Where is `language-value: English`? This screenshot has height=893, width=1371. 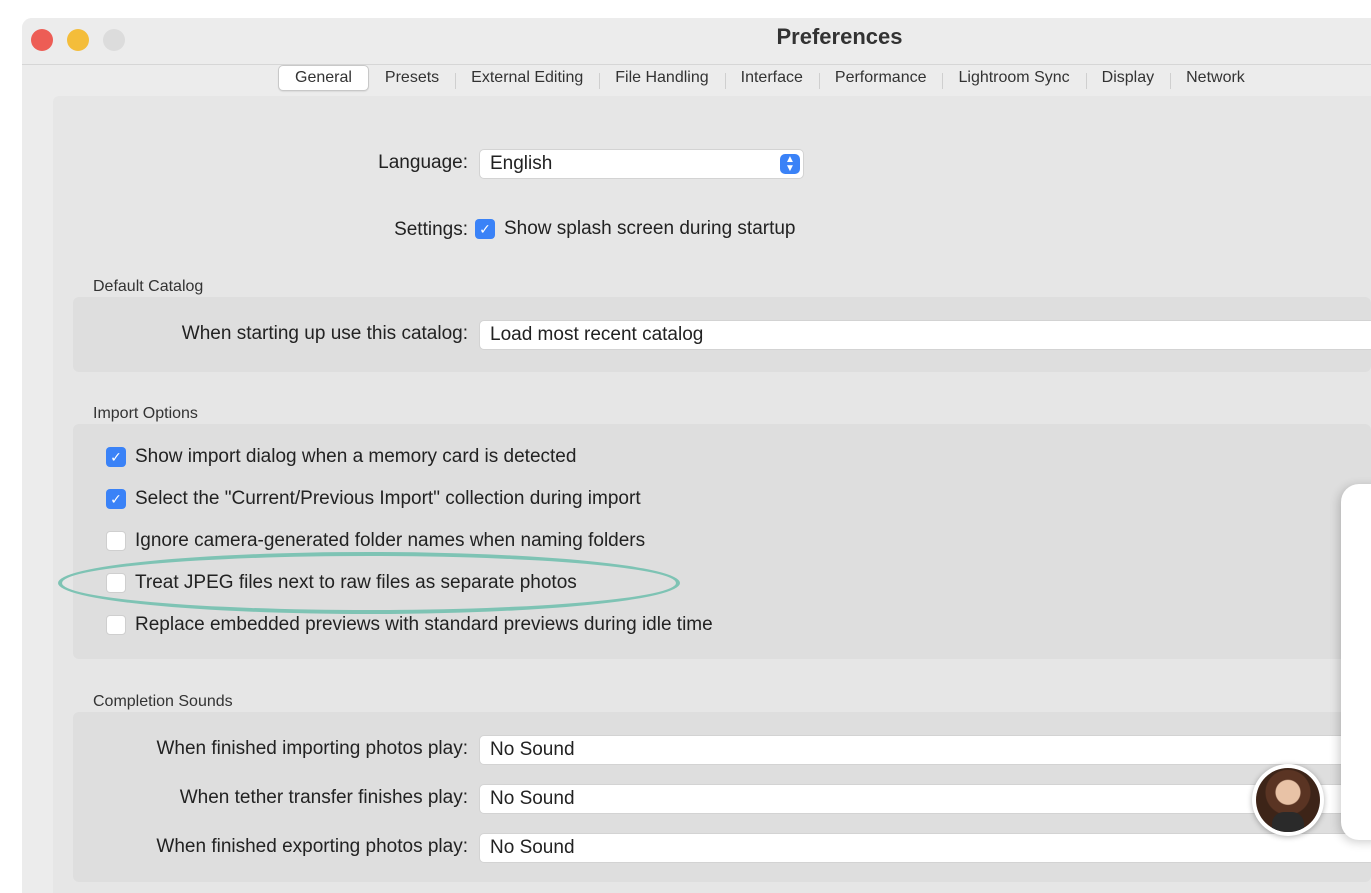
language-value: English is located at coordinates (521, 163).